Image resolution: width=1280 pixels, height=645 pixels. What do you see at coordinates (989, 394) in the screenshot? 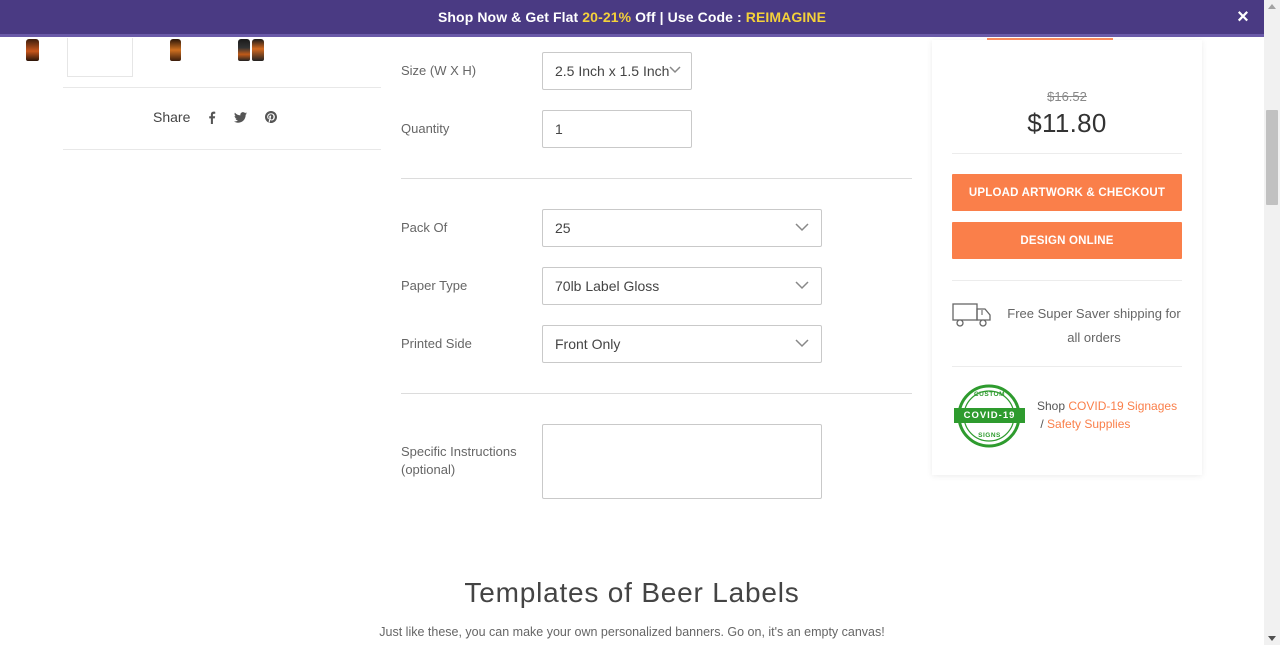
I see `badge-top-text: CUSTOM` at bounding box center [989, 394].